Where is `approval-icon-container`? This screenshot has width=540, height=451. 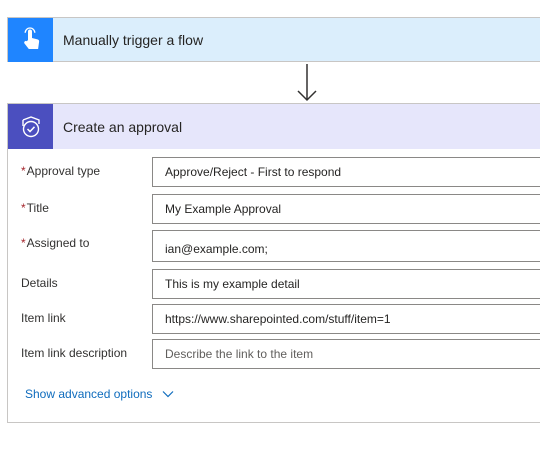 approval-icon-container is located at coordinates (30, 126).